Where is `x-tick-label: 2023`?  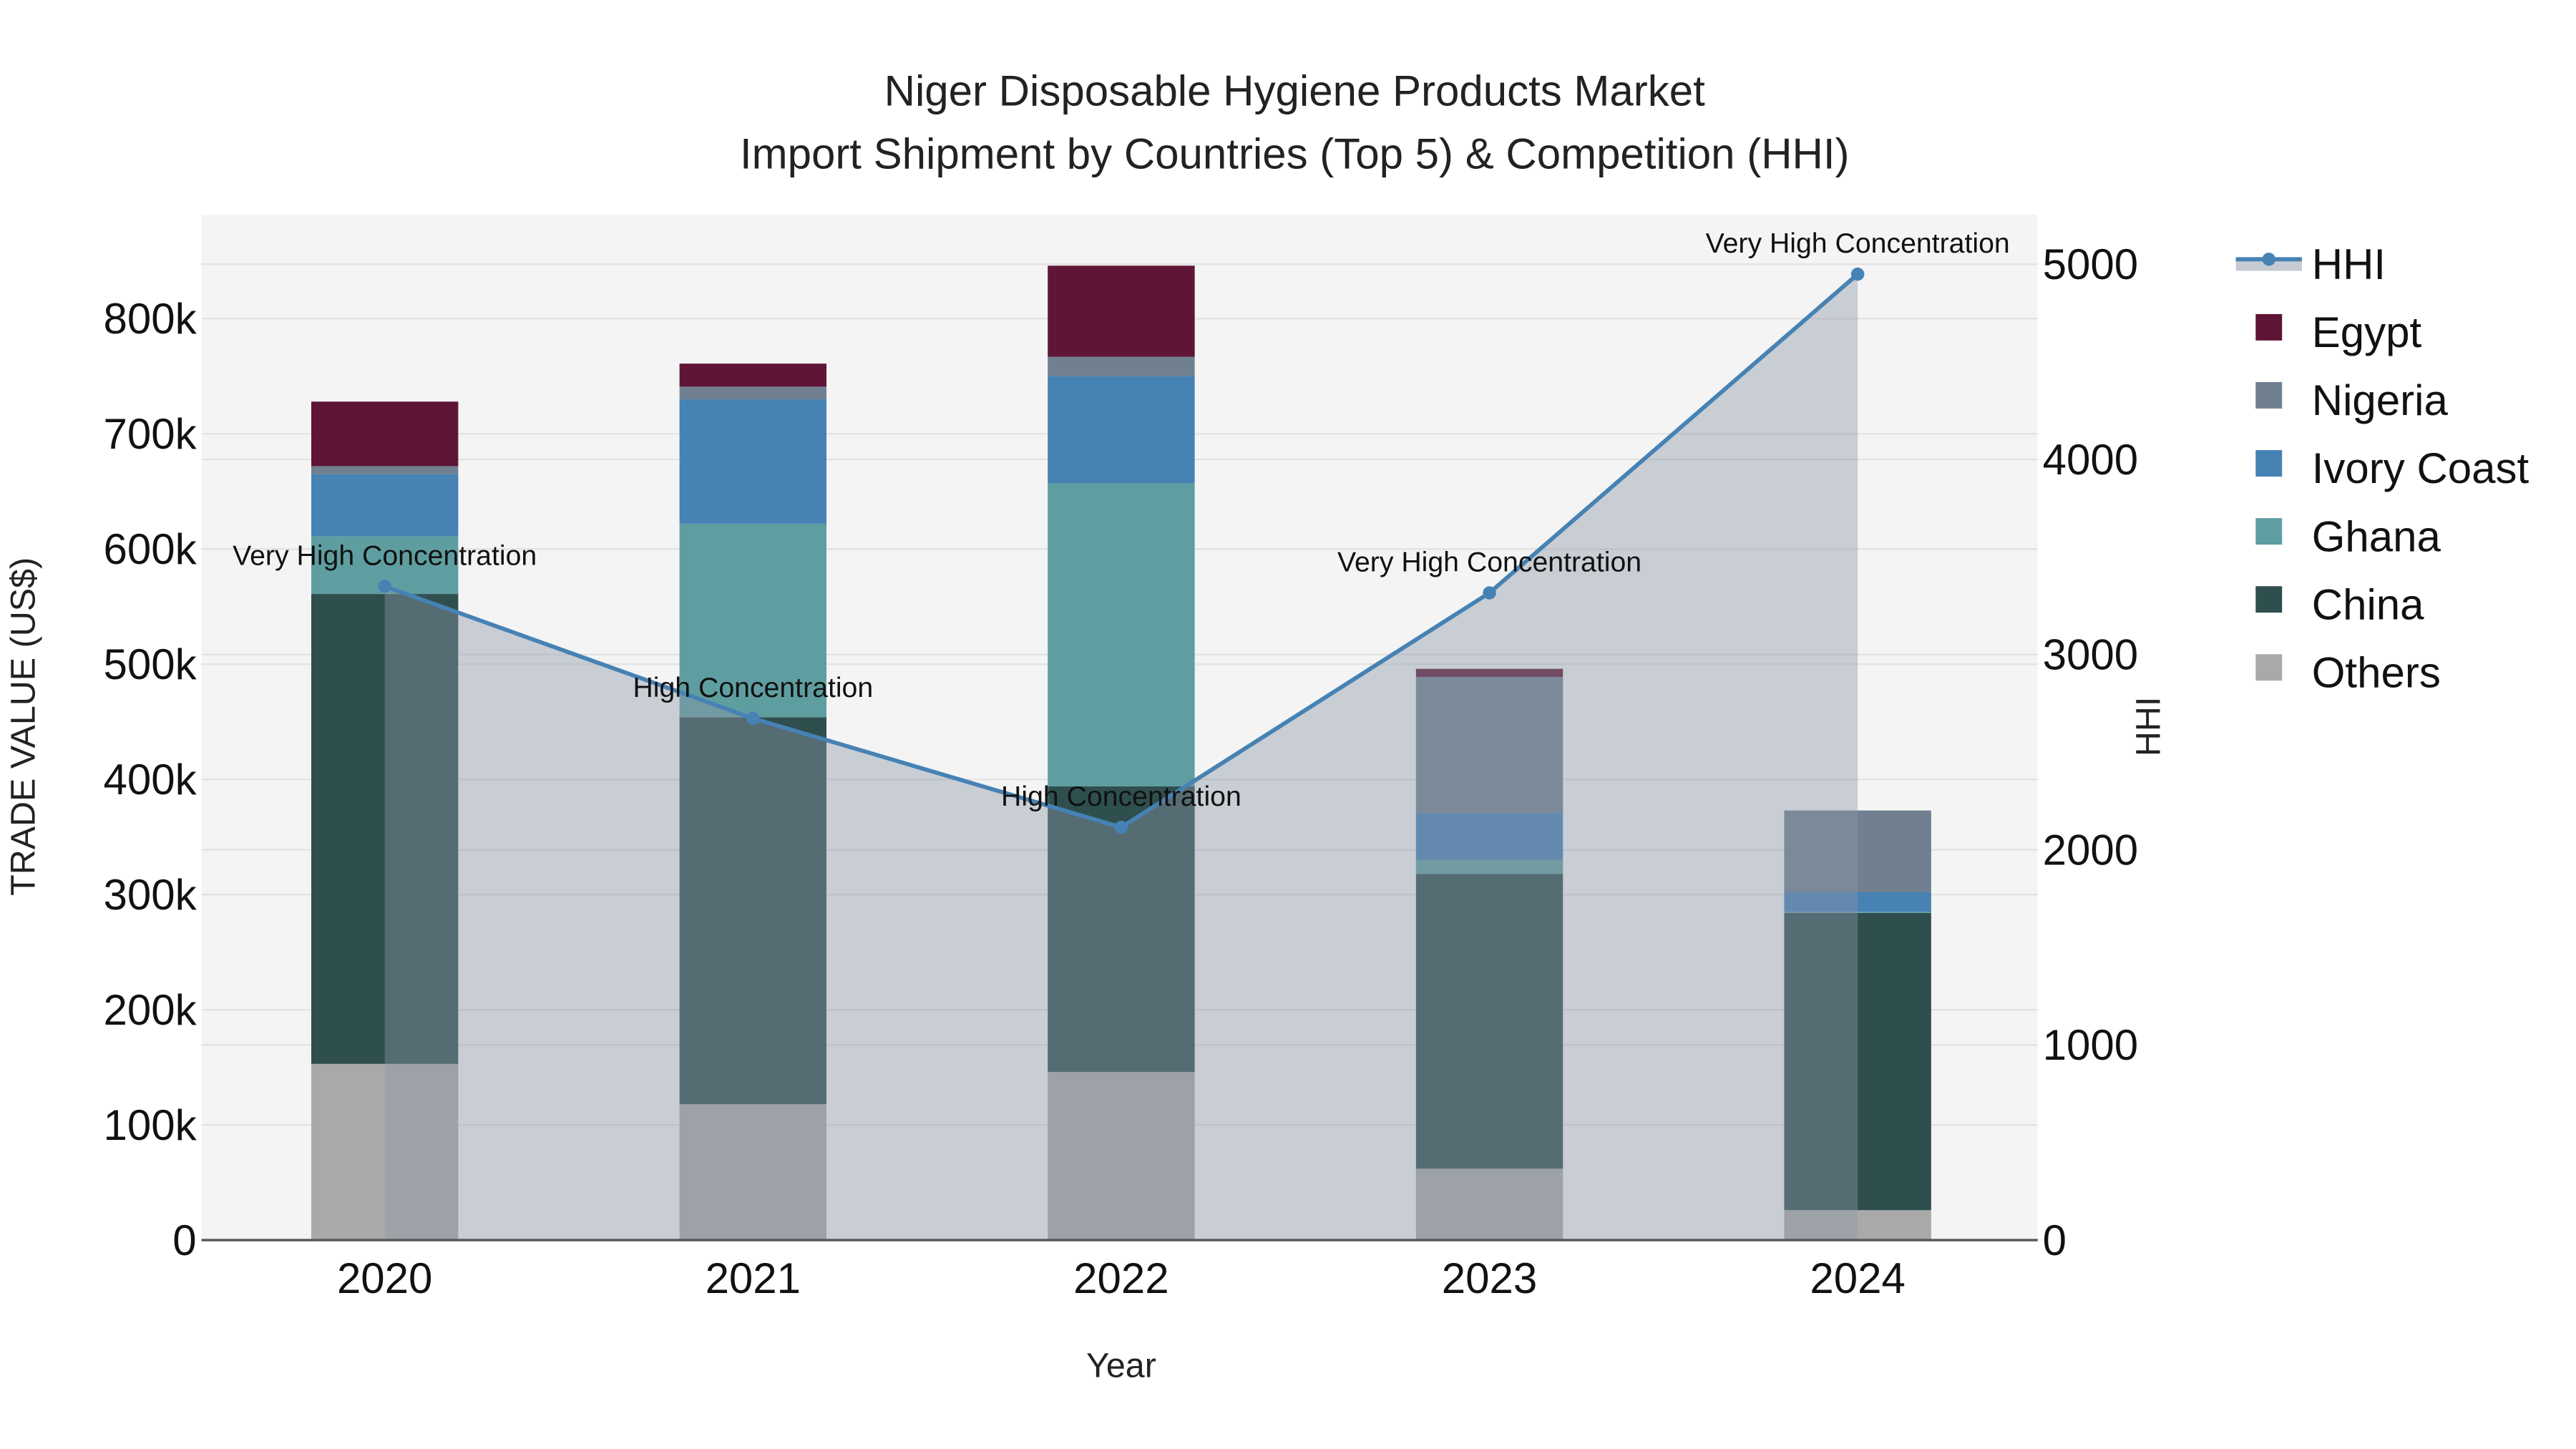 x-tick-label: 2023 is located at coordinates (1489, 1278).